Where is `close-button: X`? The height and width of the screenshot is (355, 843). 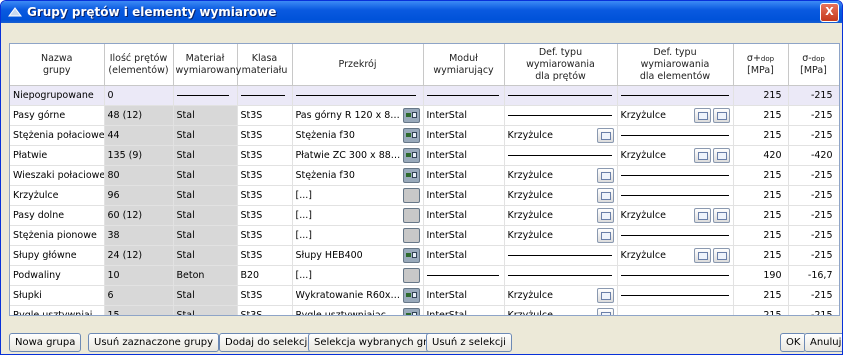
close-button: X is located at coordinates (829, 12).